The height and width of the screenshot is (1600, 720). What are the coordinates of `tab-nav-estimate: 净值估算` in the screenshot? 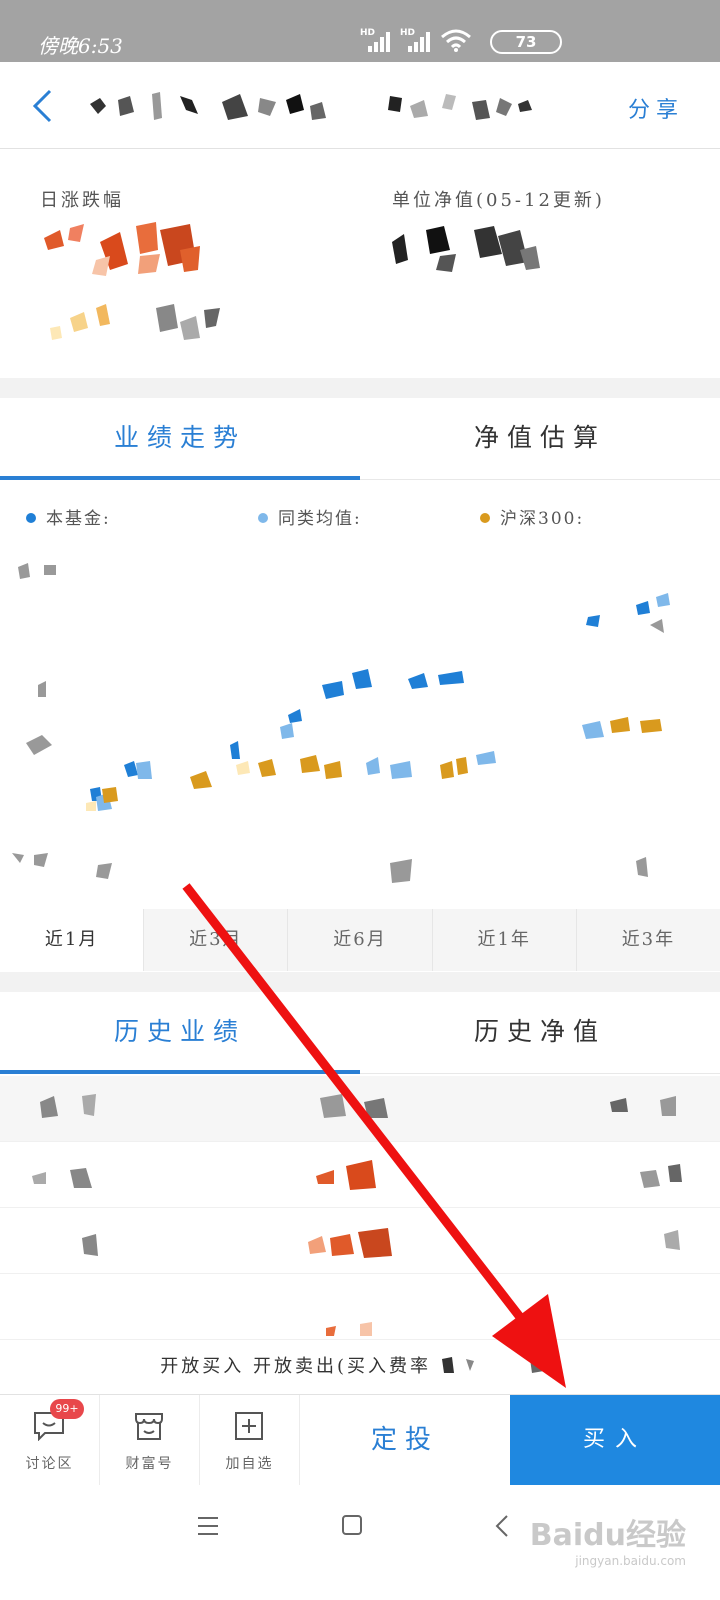 It's located at (540, 439).